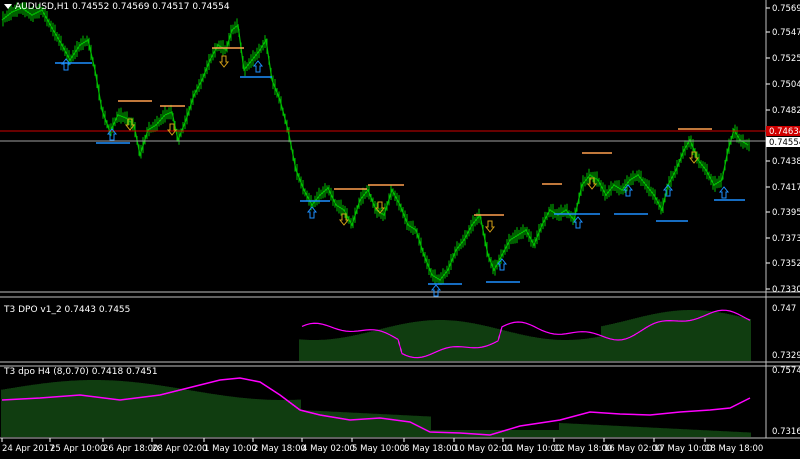  What do you see at coordinates (81, 372) in the screenshot?
I see `indicator2-title: T3 dpo H4 (8,0.70) 0.7418 0.7451` at bounding box center [81, 372].